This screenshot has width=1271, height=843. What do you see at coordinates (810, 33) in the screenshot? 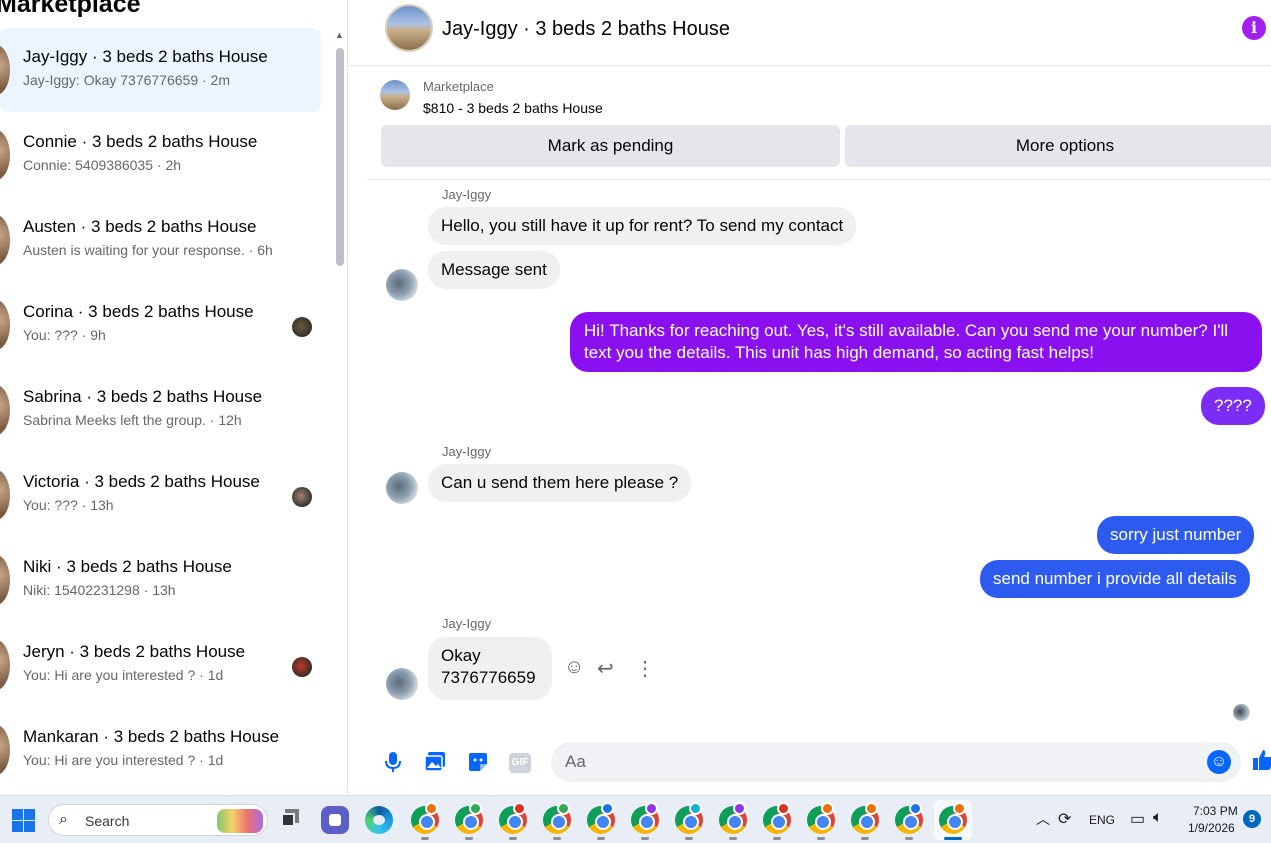
I see `chat-header: Jay-Iggy · 3 beds 2 baths House i` at bounding box center [810, 33].